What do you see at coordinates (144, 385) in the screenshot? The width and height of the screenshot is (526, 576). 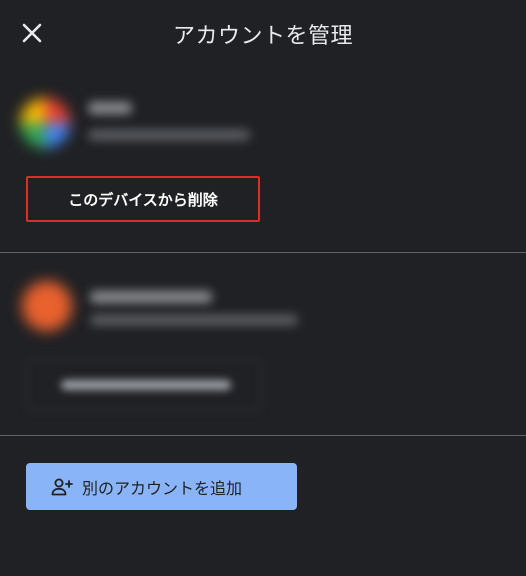 I see `account-action-button` at bounding box center [144, 385].